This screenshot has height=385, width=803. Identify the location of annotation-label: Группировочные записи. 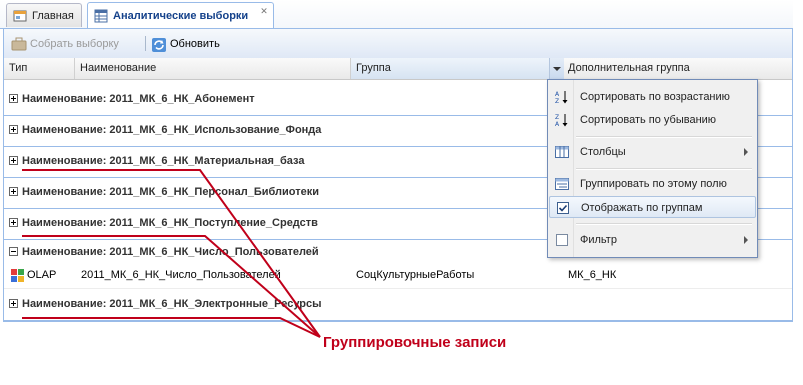
(415, 342).